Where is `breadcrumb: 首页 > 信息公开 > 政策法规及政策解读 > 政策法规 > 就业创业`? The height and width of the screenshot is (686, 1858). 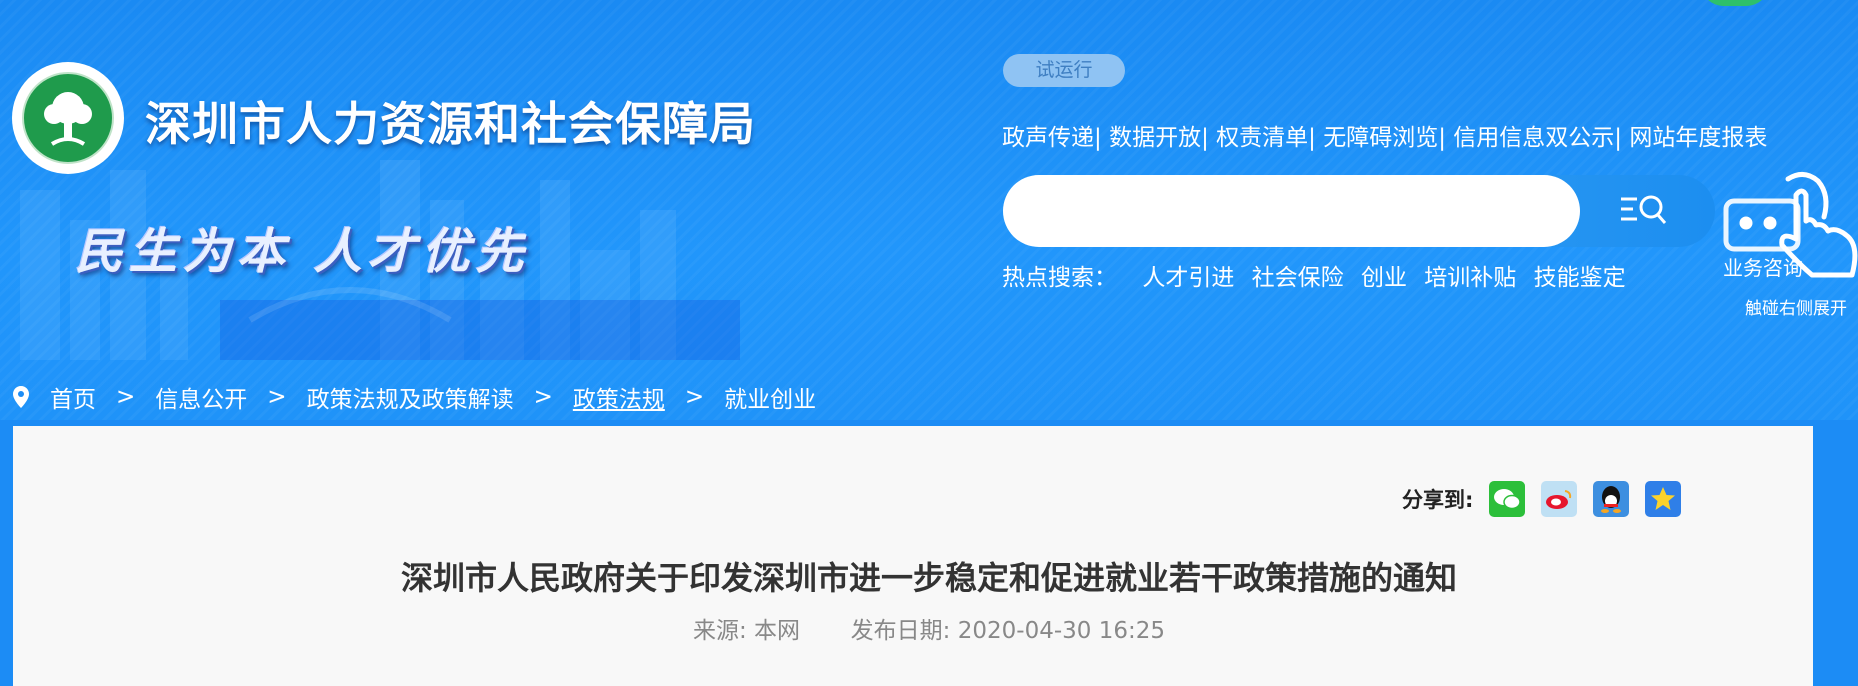
breadcrumb: 首页 > 信息公开 > 政策法规及政策解读 > 政策法规 > 就业创业 is located at coordinates (414, 397).